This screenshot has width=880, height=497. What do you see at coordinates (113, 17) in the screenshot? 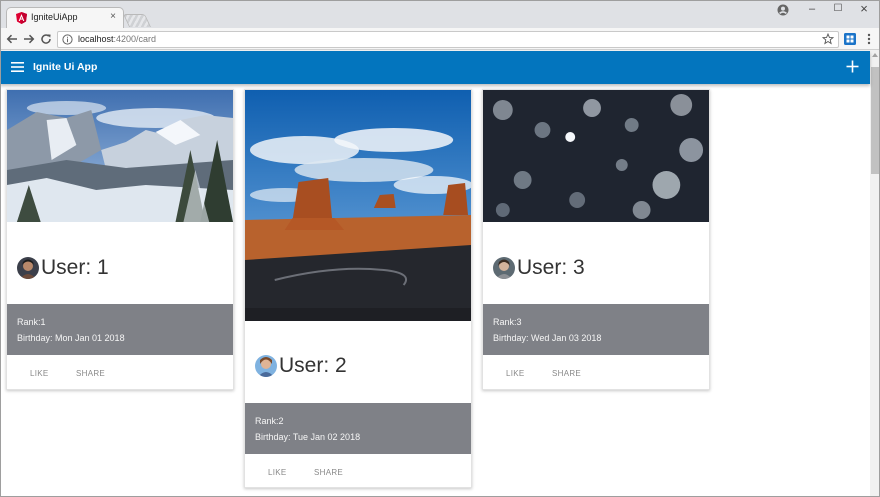
I see `tab-close-icon: ×` at bounding box center [113, 17].